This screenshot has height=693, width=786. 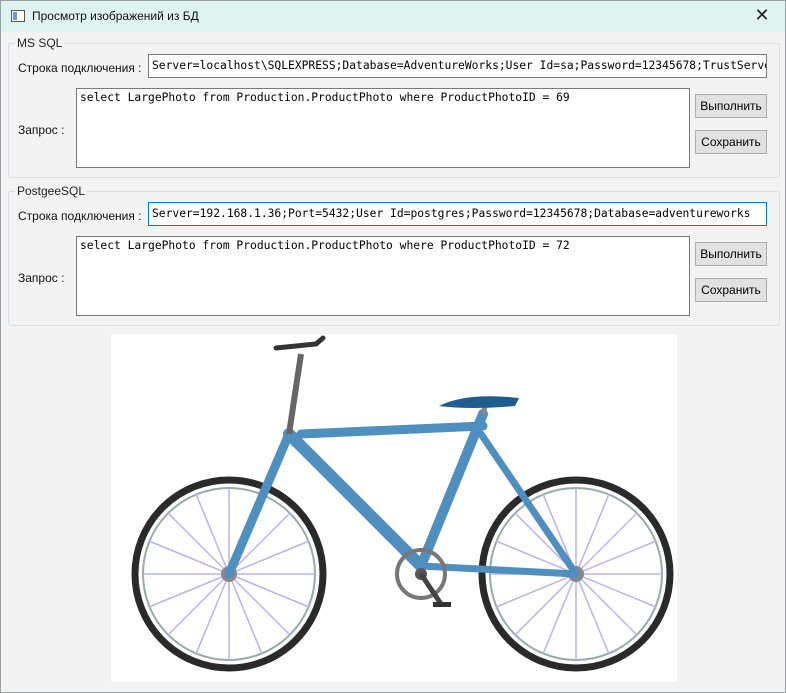 I want to click on mssql-execute-button: Выполнить, so click(x=731, y=106).